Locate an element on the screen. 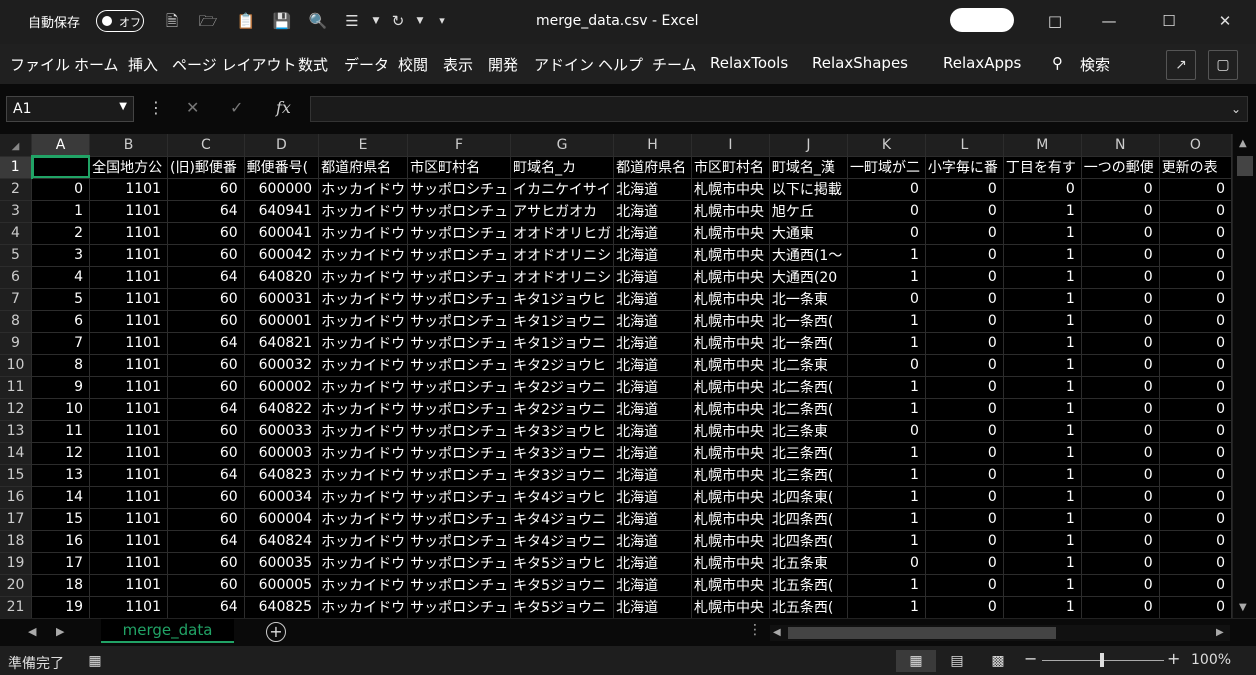 The image size is (1256, 675). share-icon: ↗ is located at coordinates (1181, 65).